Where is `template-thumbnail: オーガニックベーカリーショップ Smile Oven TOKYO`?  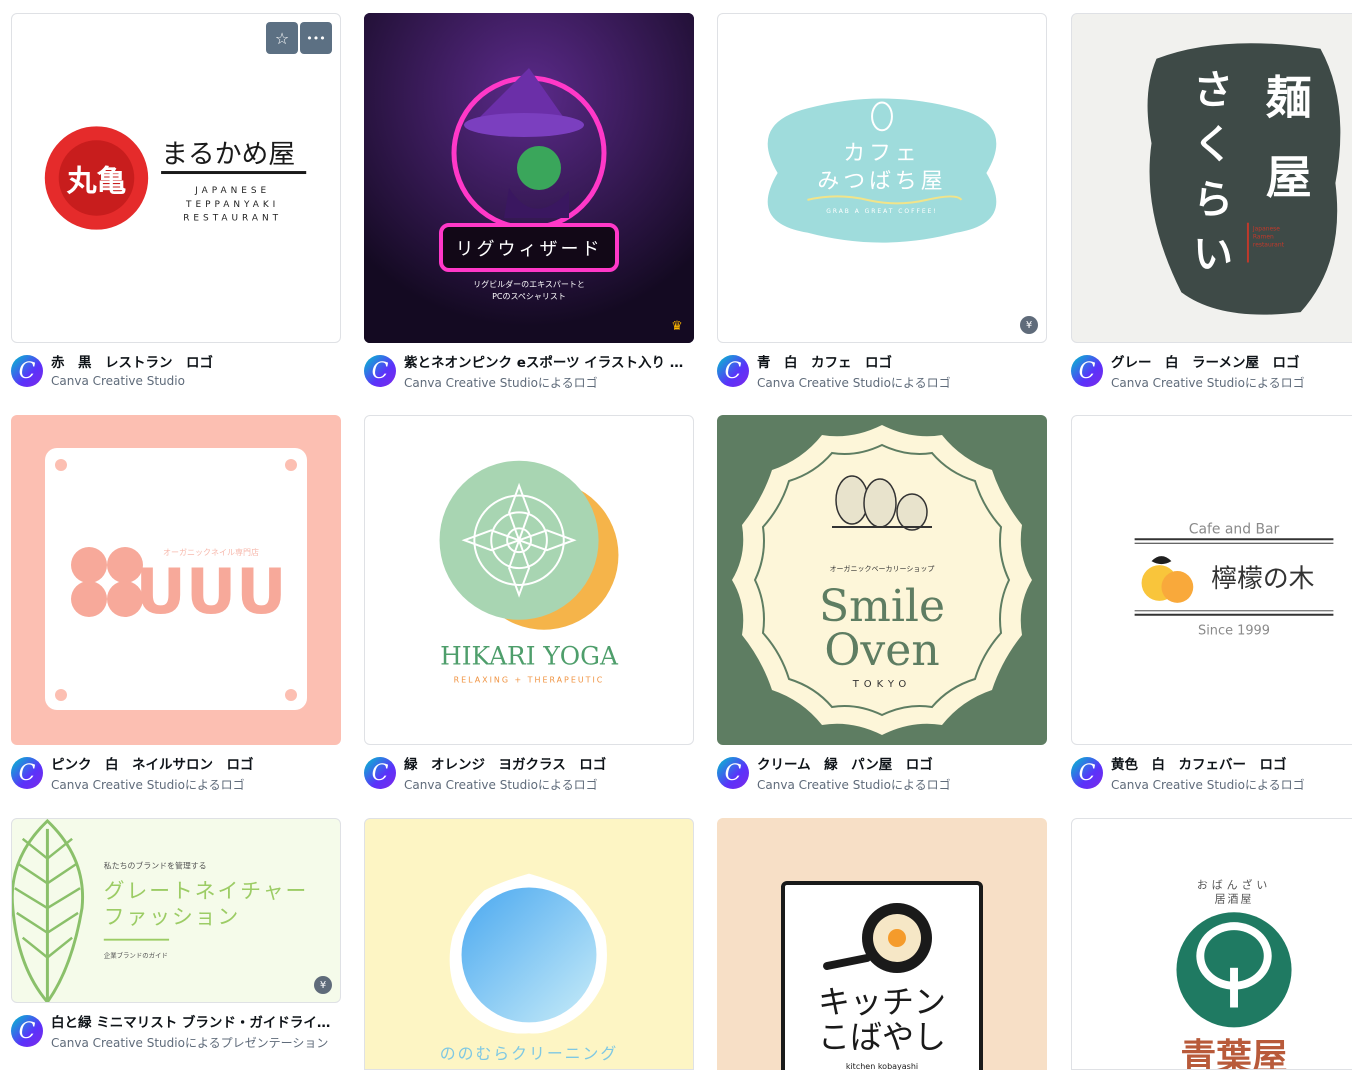
template-thumbnail: オーガニックベーカリーショップ Smile Oven TOKYO is located at coordinates (882, 580).